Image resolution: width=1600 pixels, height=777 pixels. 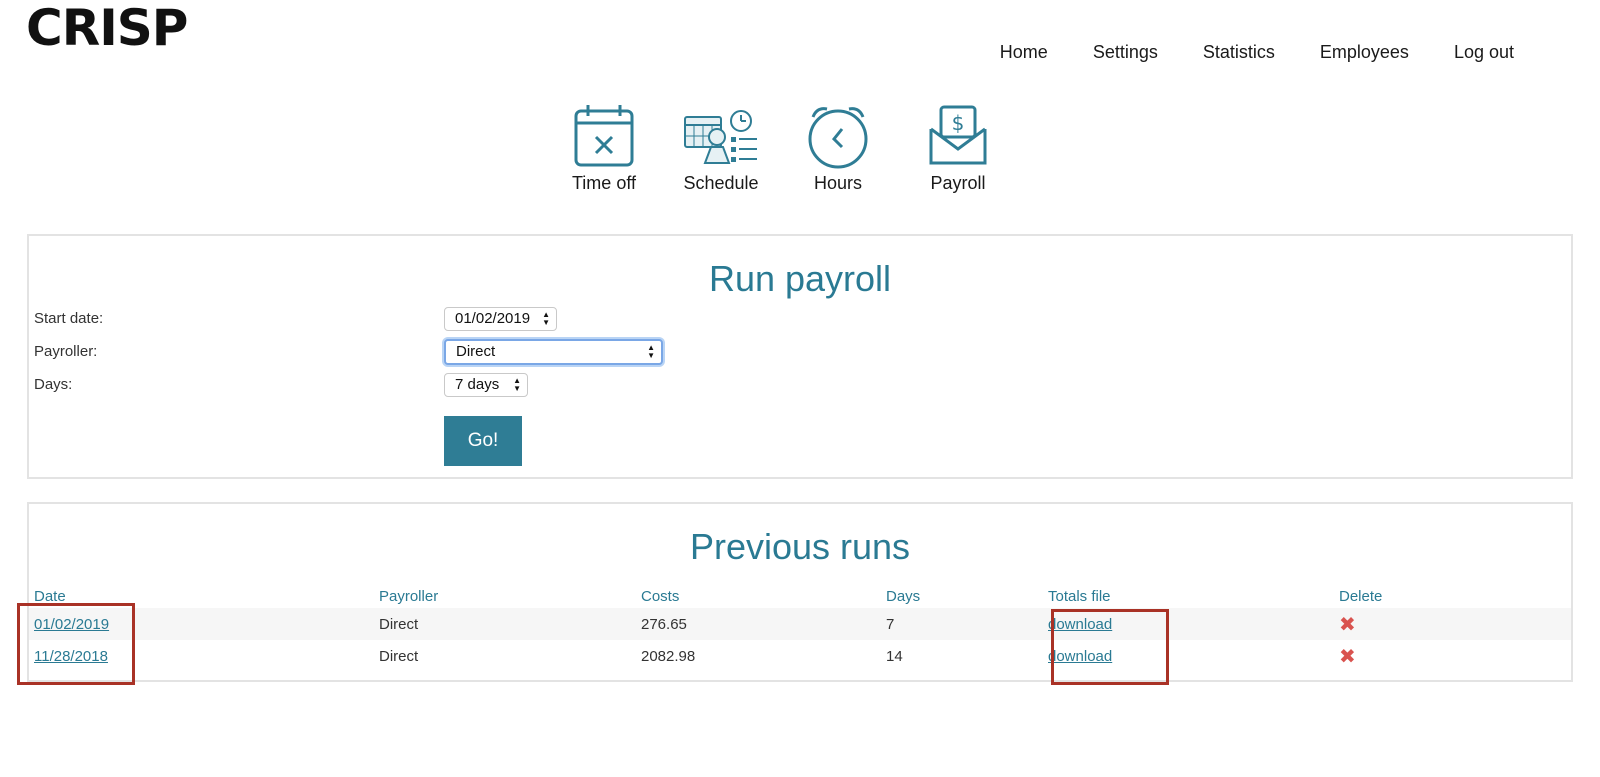 What do you see at coordinates (69, 318) in the screenshot?
I see `start-date-label: Start date:` at bounding box center [69, 318].